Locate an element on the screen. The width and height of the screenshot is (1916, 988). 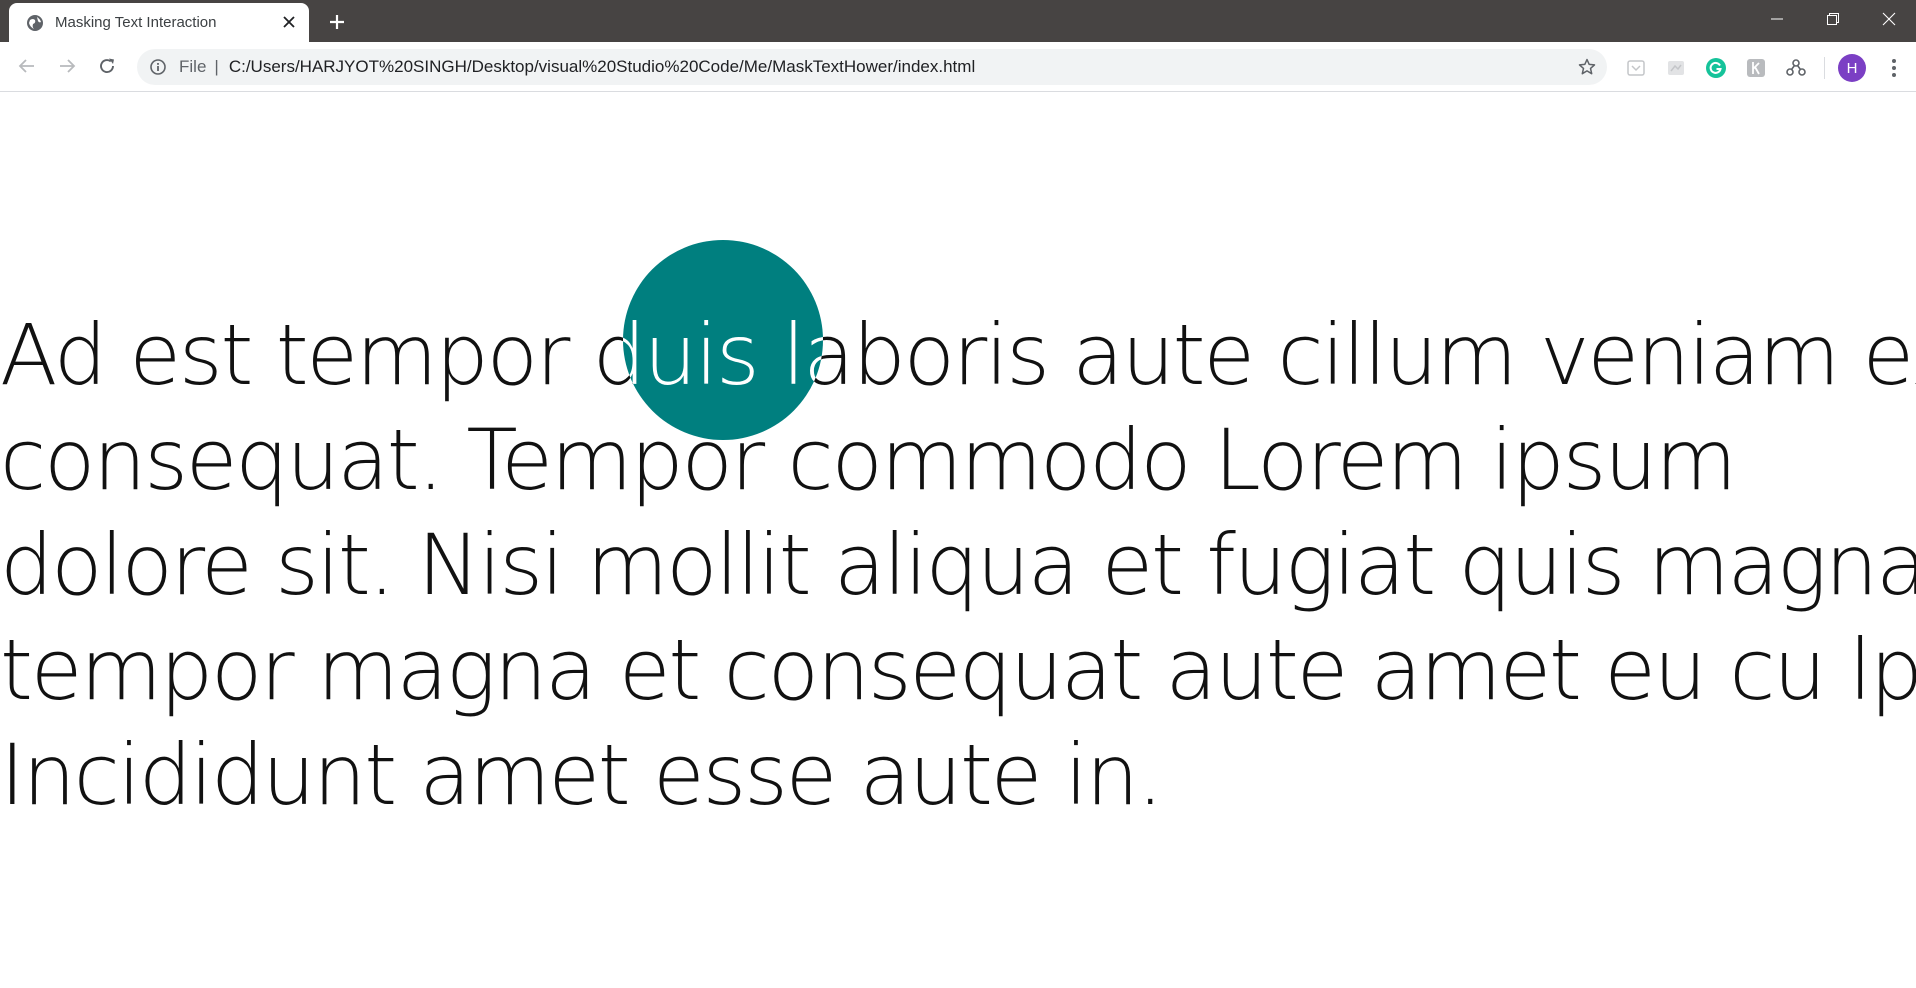
back-arrow-icon is located at coordinates (26, 66).